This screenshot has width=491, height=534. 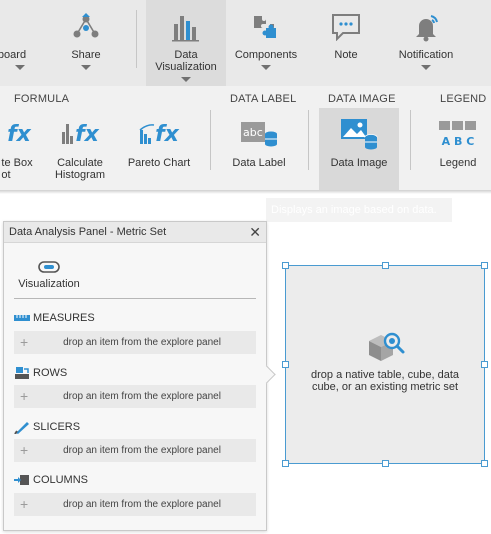 I want to click on measures-icon, so click(x=22, y=318).